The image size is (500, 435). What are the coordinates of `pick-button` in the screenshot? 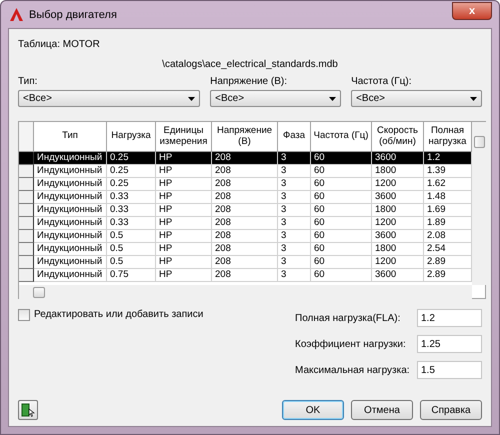 It's located at (28, 410).